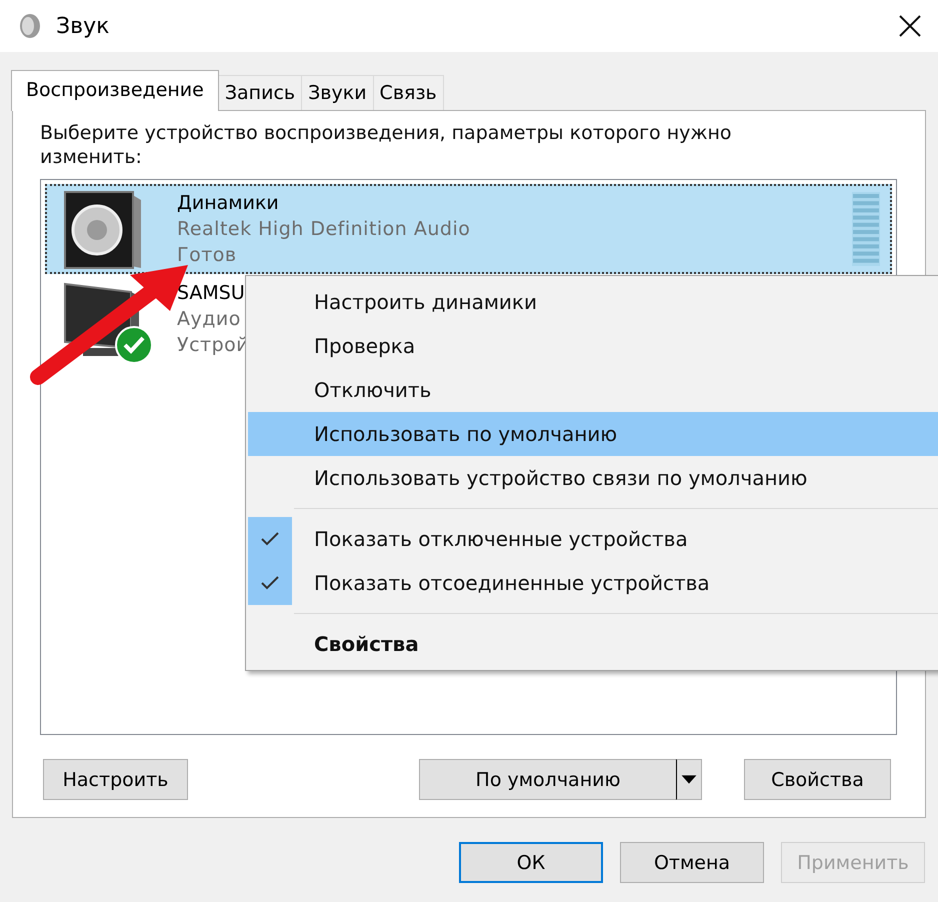  What do you see at coordinates (386, 145) in the screenshot?
I see `instruction-text: Выберите устройство воспроизведения, параметры которого нужно изменить:` at bounding box center [386, 145].